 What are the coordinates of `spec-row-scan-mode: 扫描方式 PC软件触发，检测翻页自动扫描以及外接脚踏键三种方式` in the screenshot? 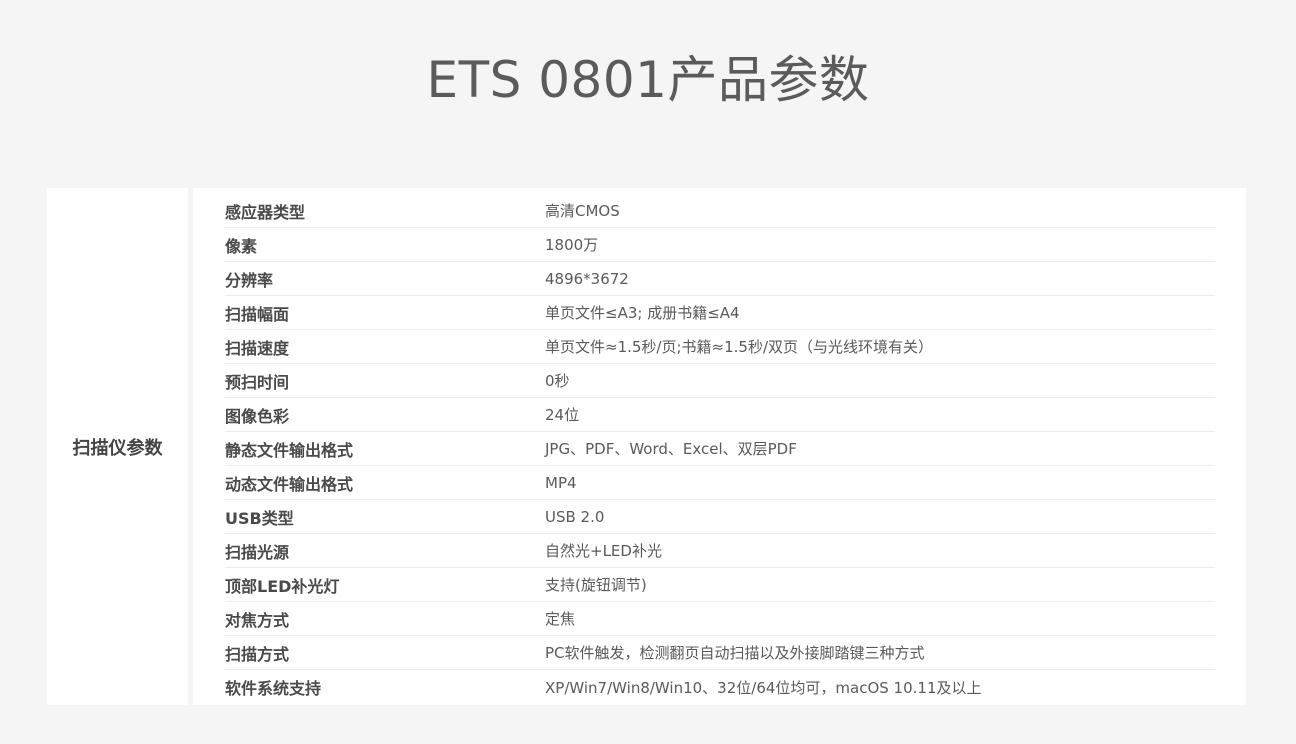 It's located at (720, 653).